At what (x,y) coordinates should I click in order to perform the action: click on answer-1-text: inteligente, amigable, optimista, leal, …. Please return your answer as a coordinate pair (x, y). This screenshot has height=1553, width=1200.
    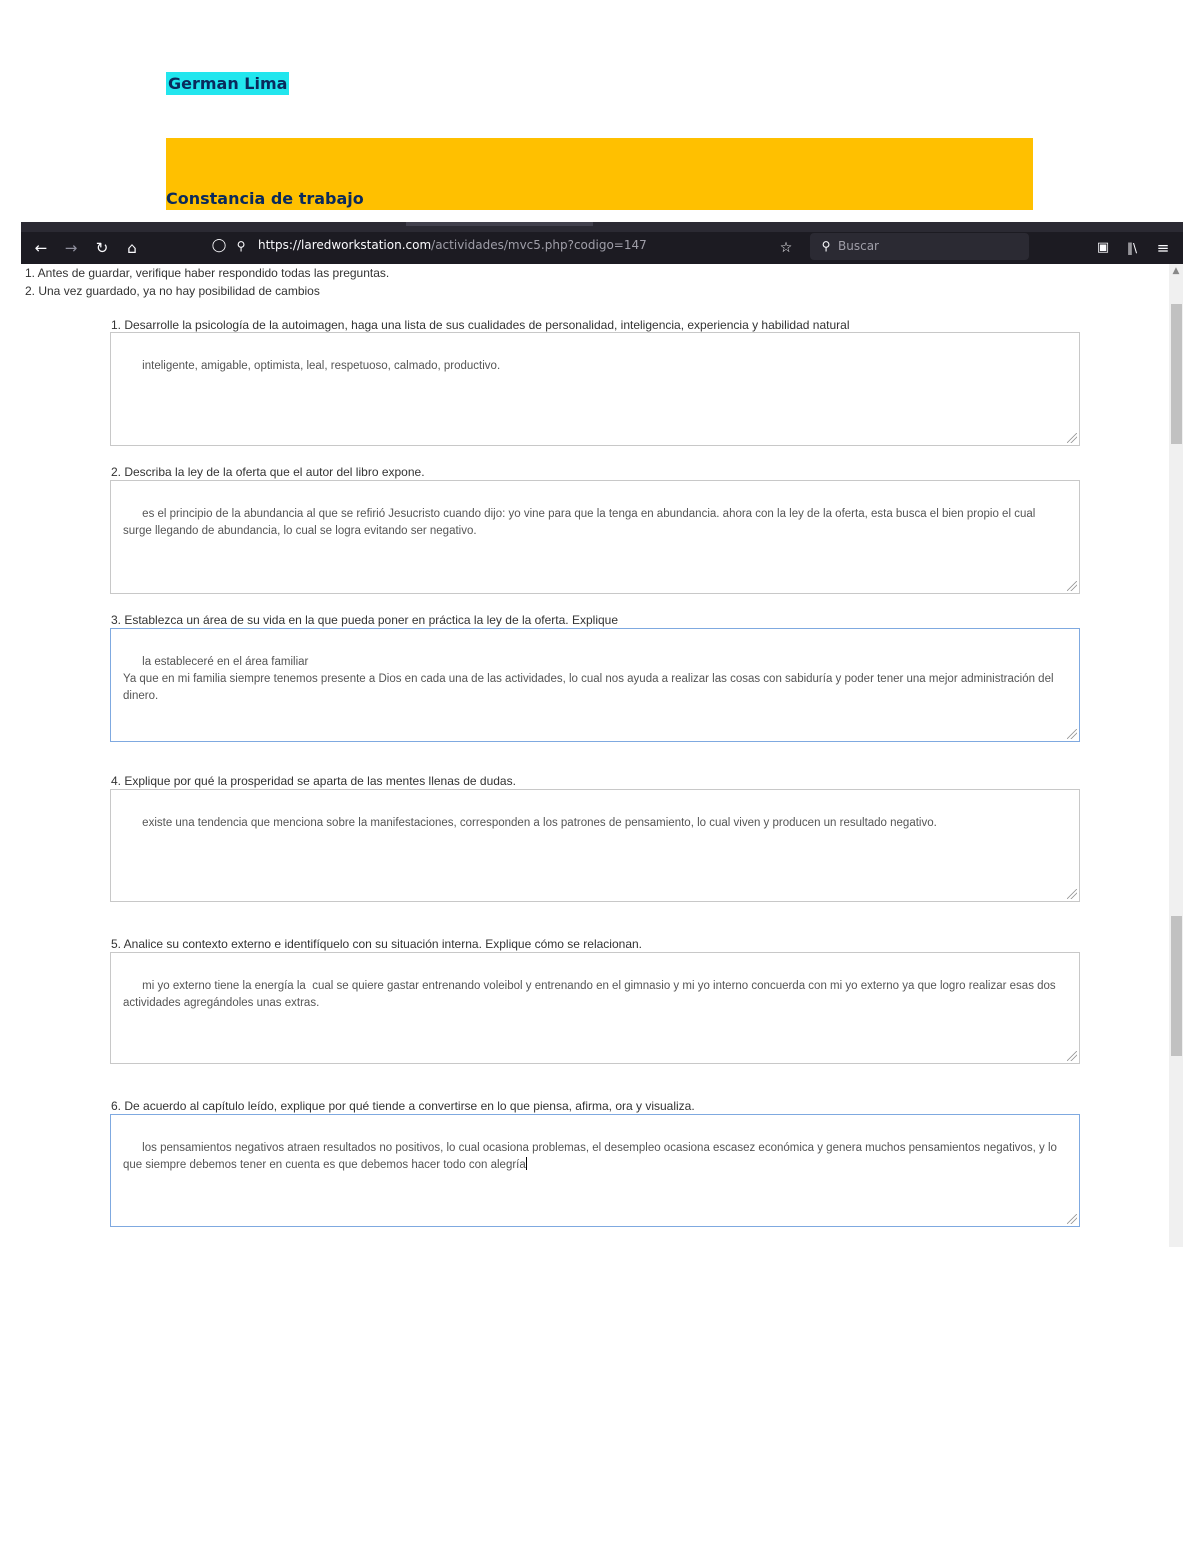
    Looking at the image, I should click on (321, 366).